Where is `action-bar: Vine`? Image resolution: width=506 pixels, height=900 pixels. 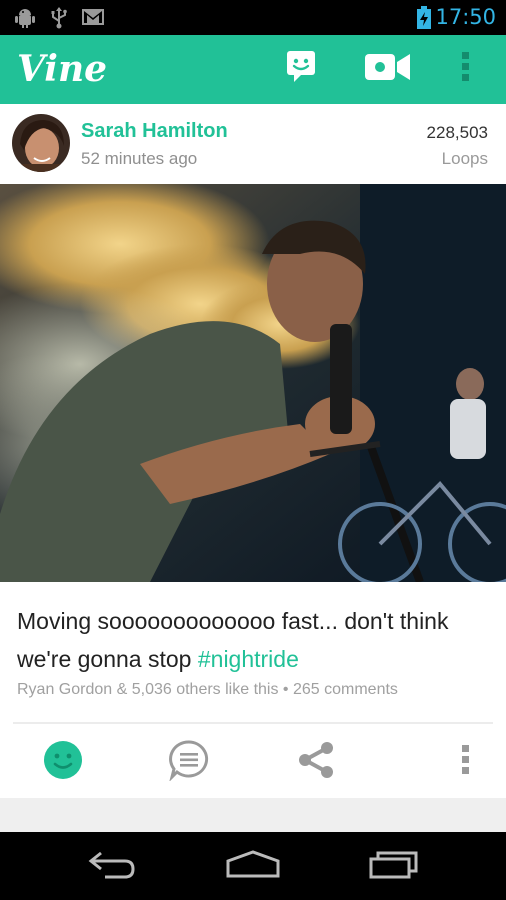 action-bar: Vine is located at coordinates (253, 69).